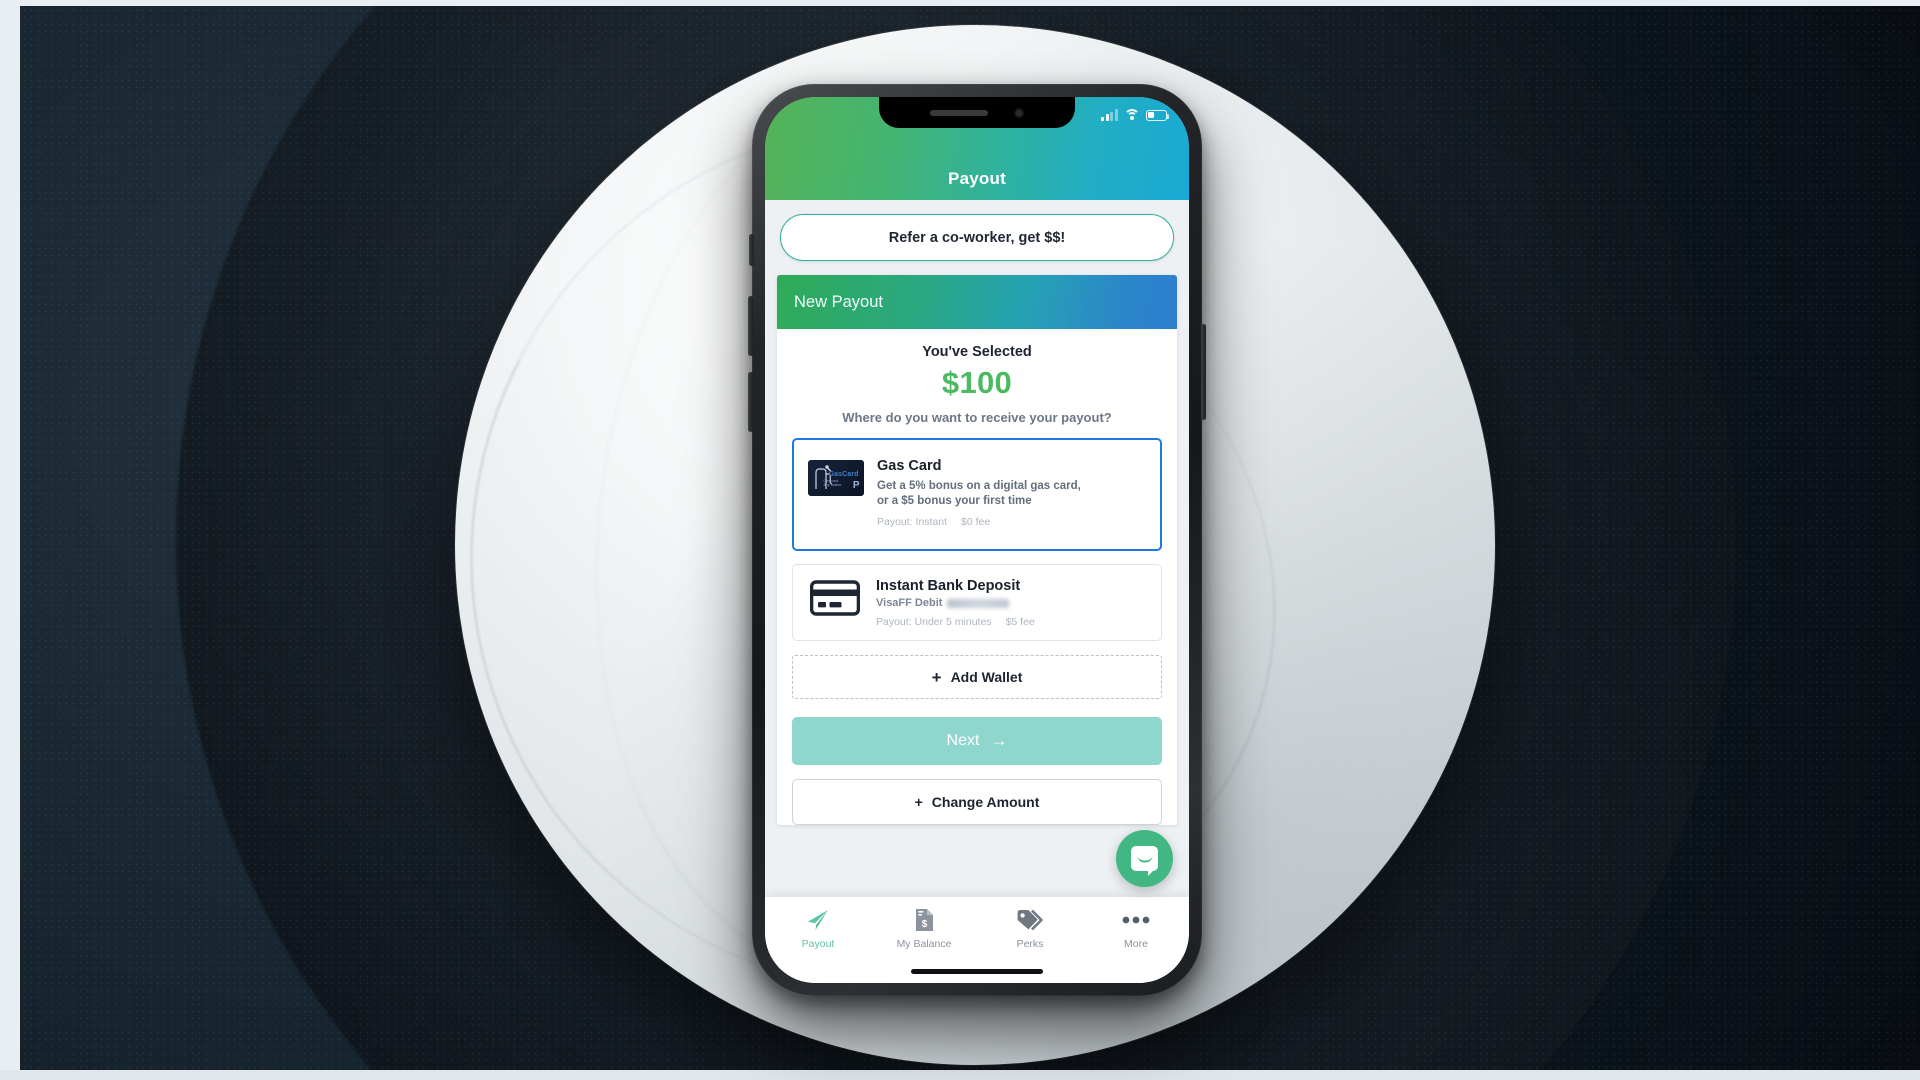 Image resolution: width=1920 pixels, height=1080 pixels. Describe the element at coordinates (986, 677) in the screenshot. I see `add-wallet-label: Add Wallet` at that location.